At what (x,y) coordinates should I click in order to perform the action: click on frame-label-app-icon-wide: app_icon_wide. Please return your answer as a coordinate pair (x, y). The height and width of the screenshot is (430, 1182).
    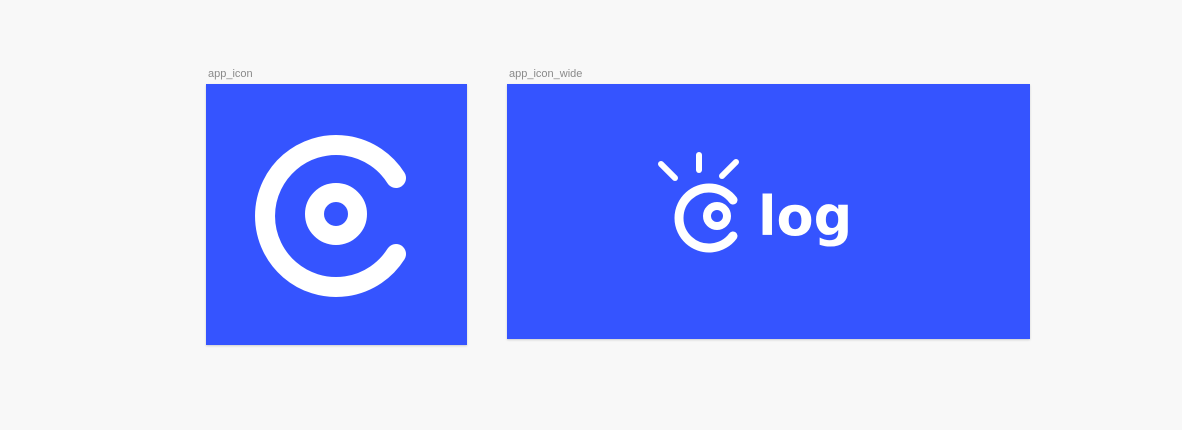
    Looking at the image, I should click on (545, 74).